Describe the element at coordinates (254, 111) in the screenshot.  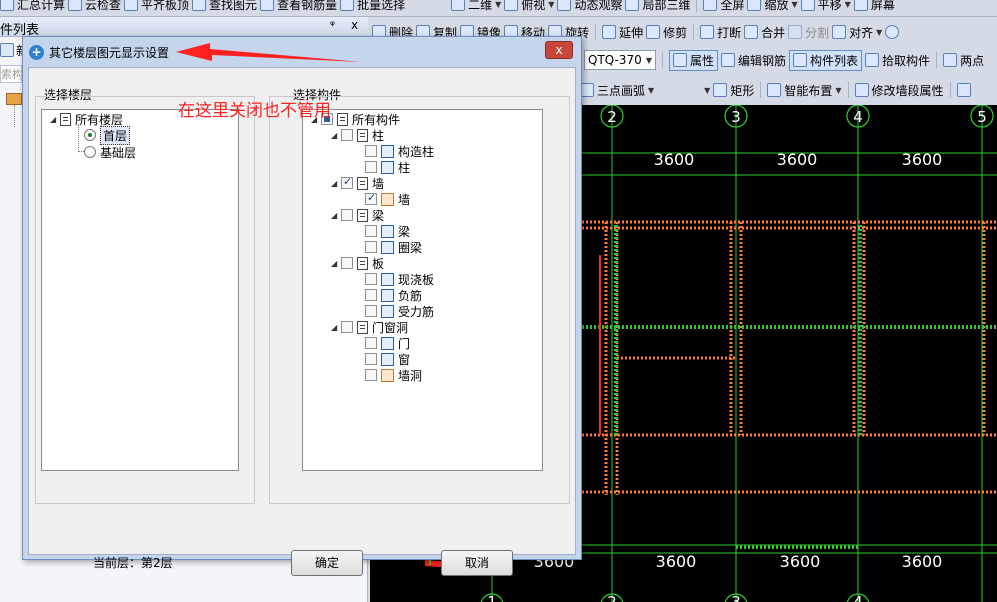
I see `annotation-text: 在这里关闭也不管用` at that location.